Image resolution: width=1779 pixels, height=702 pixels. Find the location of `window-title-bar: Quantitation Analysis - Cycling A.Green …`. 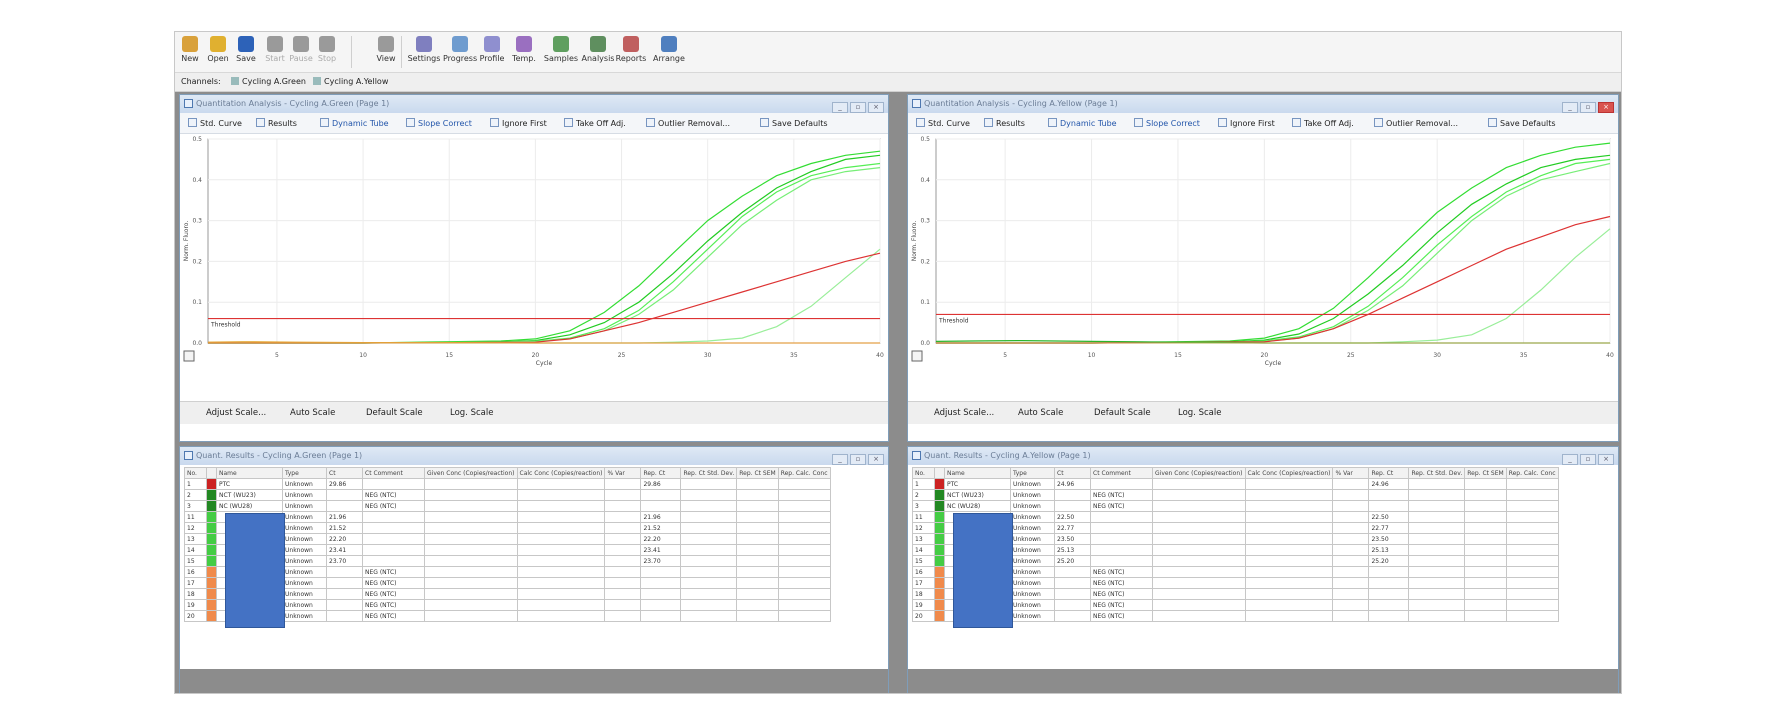

window-title-bar: Quantitation Analysis - Cycling A.Green … is located at coordinates (534, 104).